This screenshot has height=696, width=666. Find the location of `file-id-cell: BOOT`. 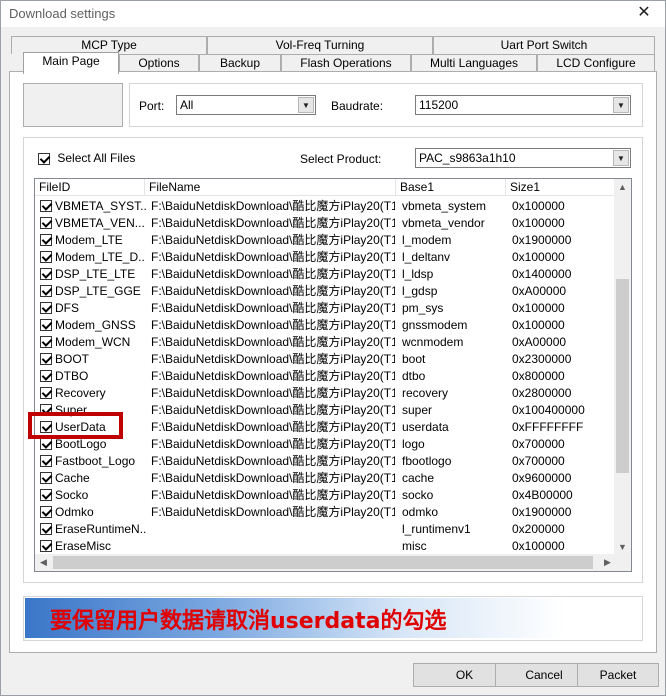

file-id-cell: BOOT is located at coordinates (93, 359).